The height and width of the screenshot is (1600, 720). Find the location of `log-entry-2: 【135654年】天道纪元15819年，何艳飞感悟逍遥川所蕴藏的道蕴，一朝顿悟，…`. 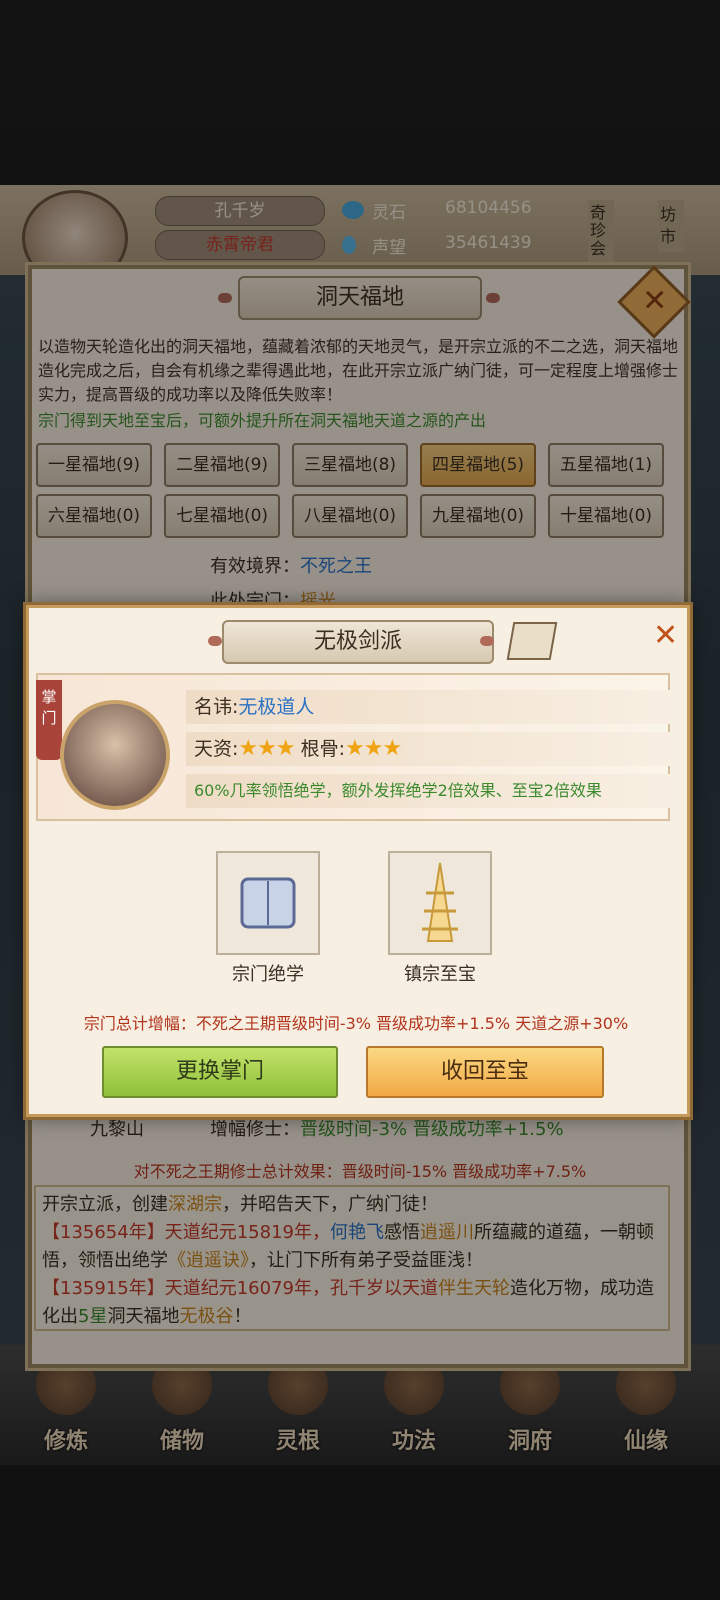

log-entry-2: 【135654年】天道纪元15819年，何艳飞感悟逍遥川所蕴藏的道蕴，一朝顿悟，… is located at coordinates (348, 1246).